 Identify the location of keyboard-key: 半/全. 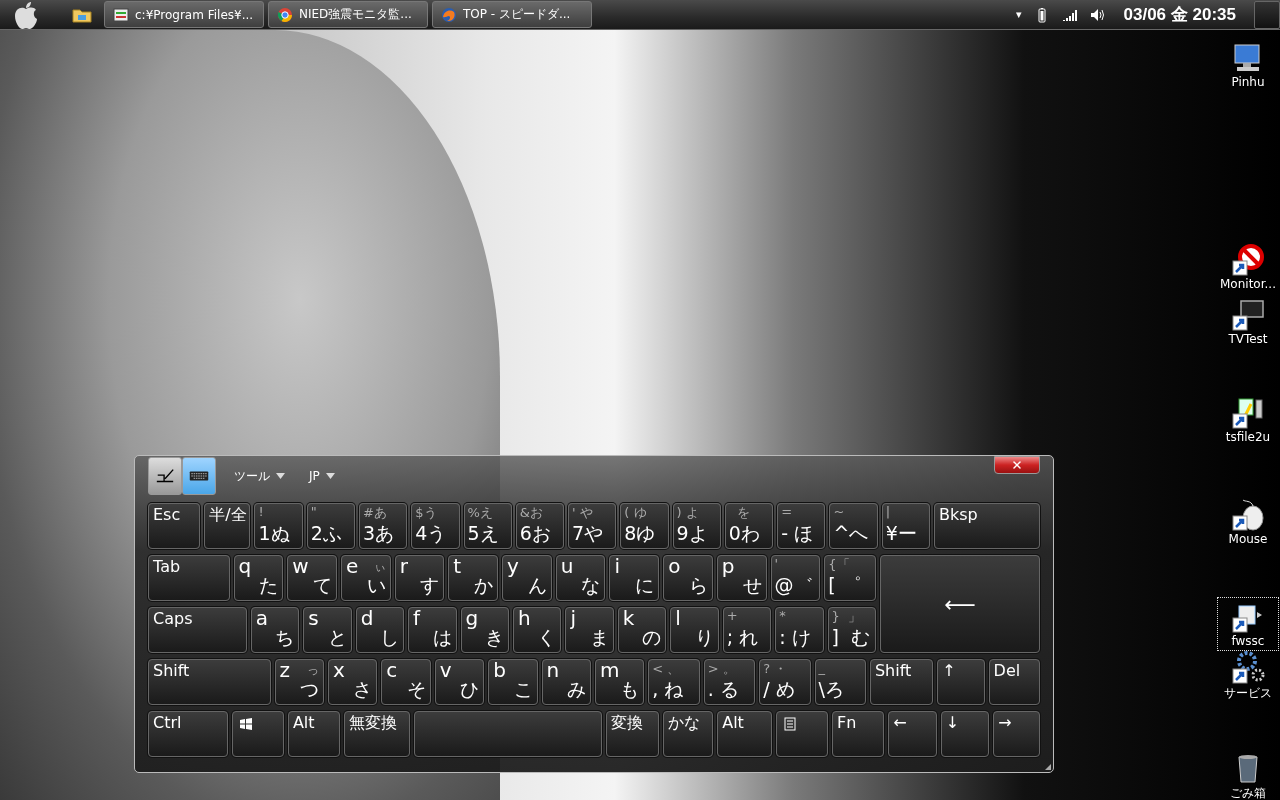
(227, 526).